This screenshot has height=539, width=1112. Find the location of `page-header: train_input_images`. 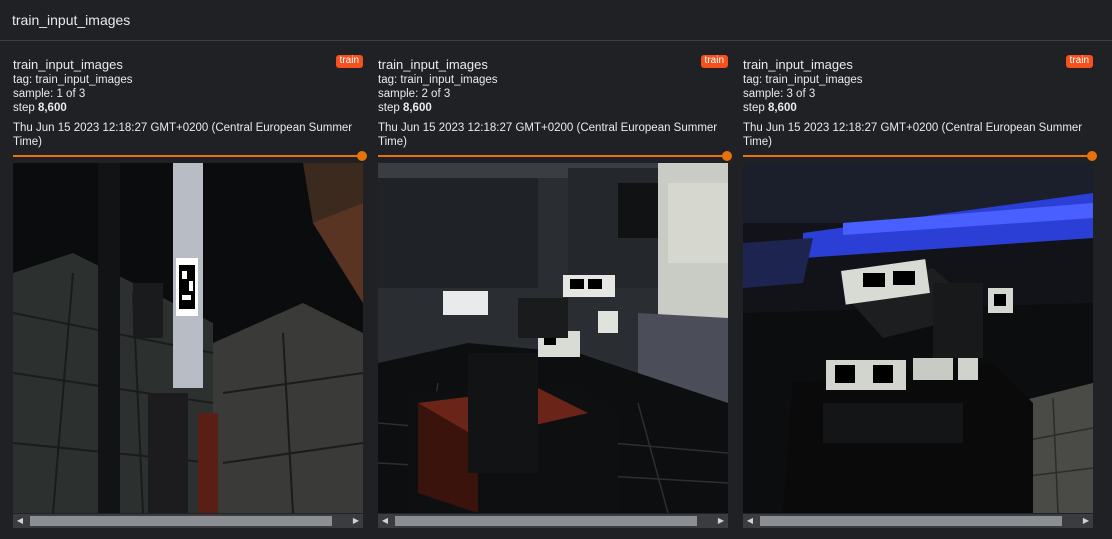

page-header: train_input_images is located at coordinates (556, 20).